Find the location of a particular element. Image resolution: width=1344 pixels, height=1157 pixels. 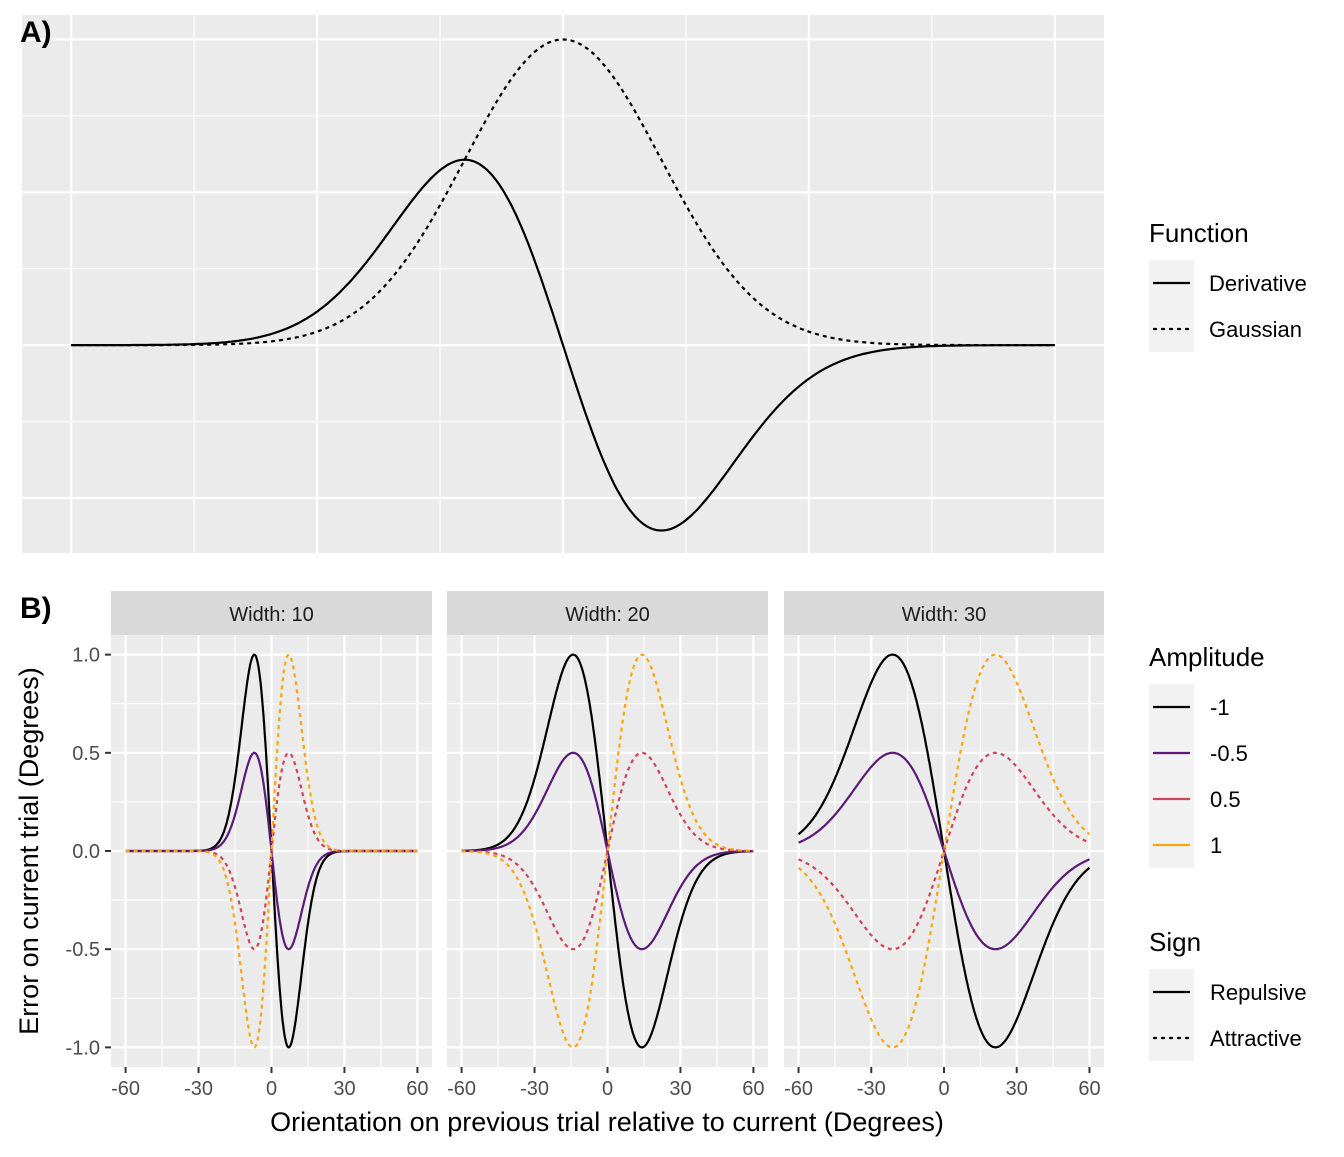

legend-sign-title: Sign is located at coordinates (1175, 942).